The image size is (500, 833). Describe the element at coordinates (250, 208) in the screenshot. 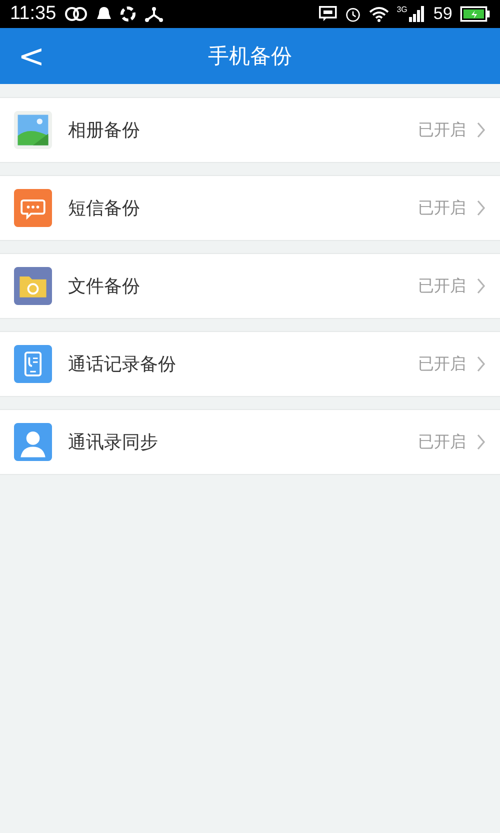

I see `backup-item: 短信备份 已开启` at that location.